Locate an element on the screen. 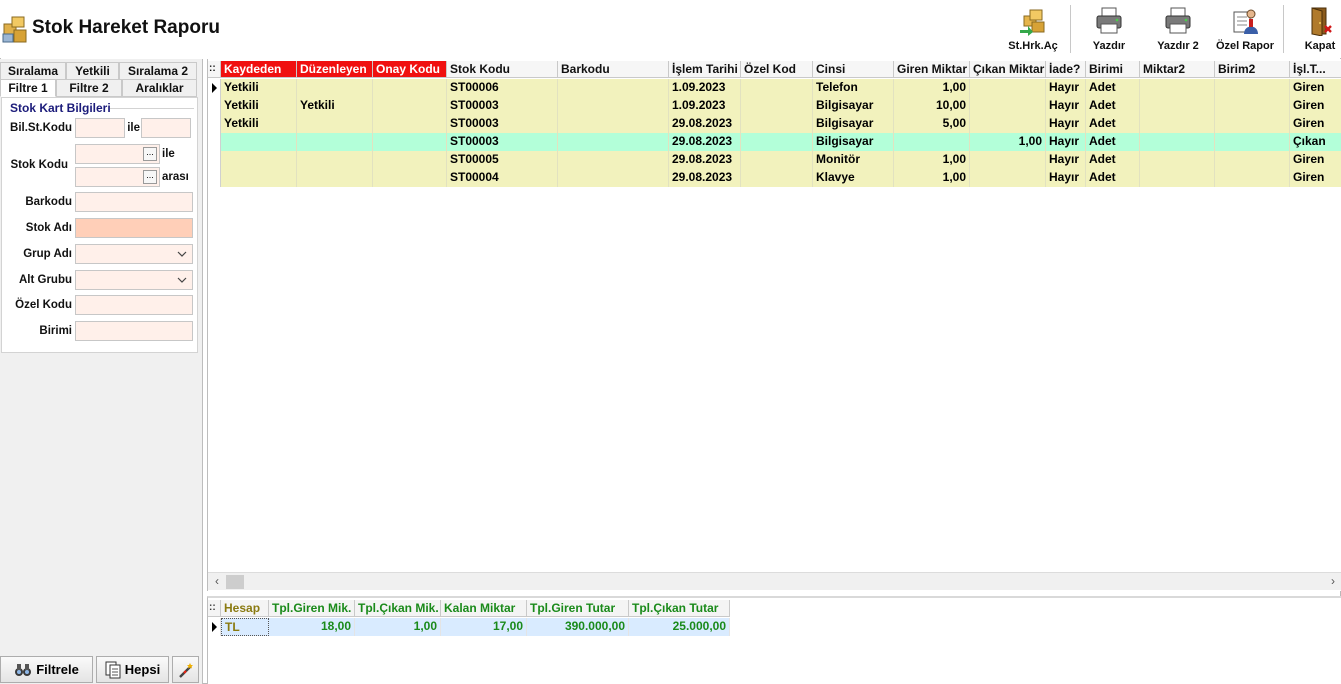 The width and height of the screenshot is (1341, 684). summary-header-hesap: Hesap is located at coordinates (245, 608).